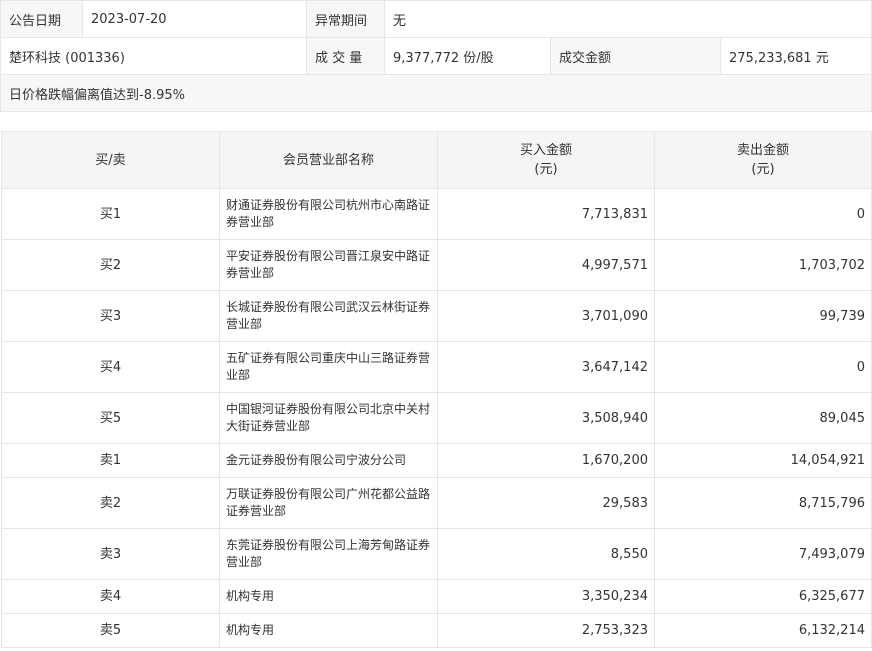 The width and height of the screenshot is (872, 651). What do you see at coordinates (110, 460) in the screenshot?
I see `row-side: 卖1` at bounding box center [110, 460].